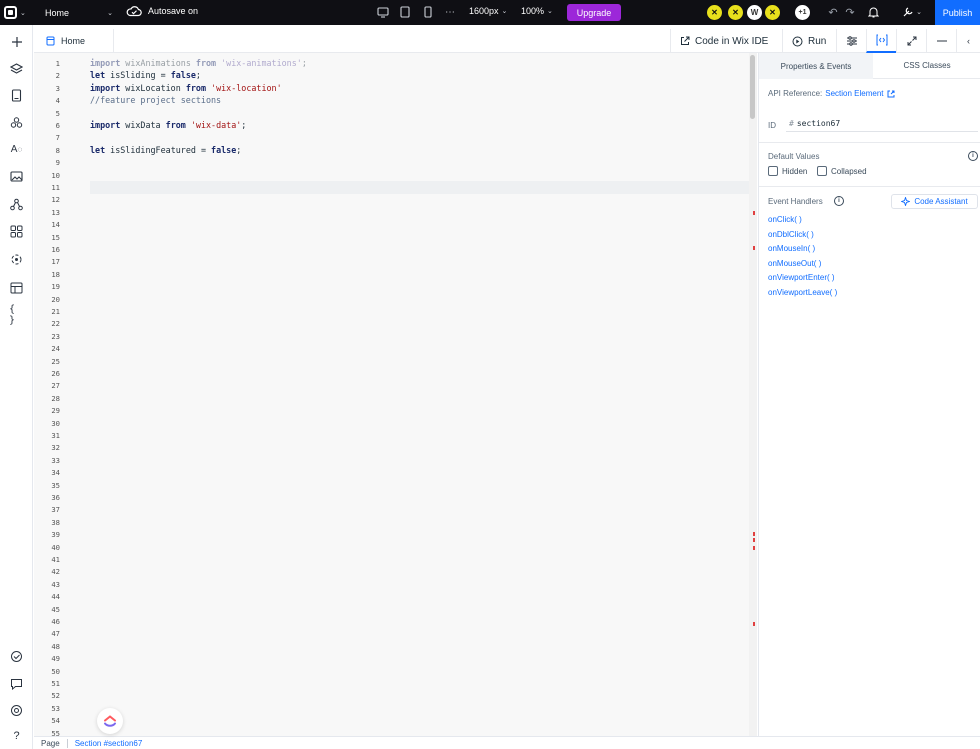 The image size is (980, 749). What do you see at coordinates (791, 248) in the screenshot?
I see `handler-onmousein: onMouseIn( )` at bounding box center [791, 248].